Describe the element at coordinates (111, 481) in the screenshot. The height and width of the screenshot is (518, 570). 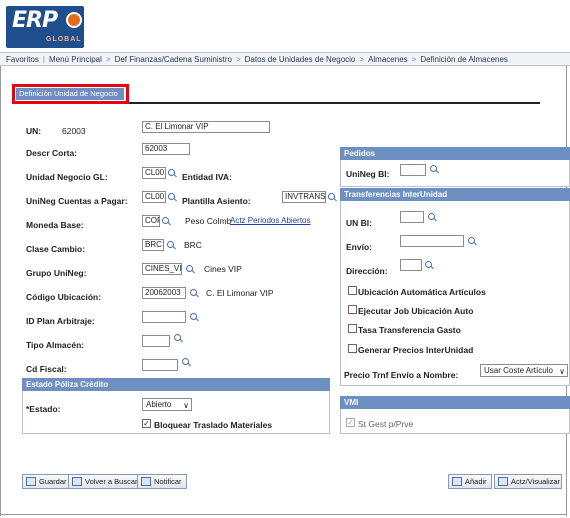
I see `volver-buscar-label: Volver a Buscar` at that location.